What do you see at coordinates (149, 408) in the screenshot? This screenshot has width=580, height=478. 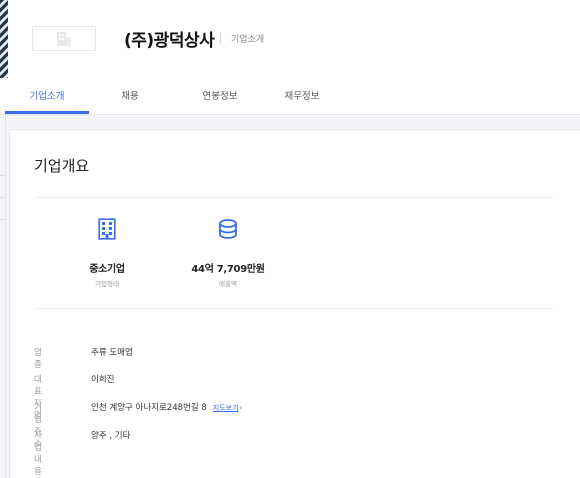 I see `address-text: 인천 계양구 아나지로248번길 8` at bounding box center [149, 408].